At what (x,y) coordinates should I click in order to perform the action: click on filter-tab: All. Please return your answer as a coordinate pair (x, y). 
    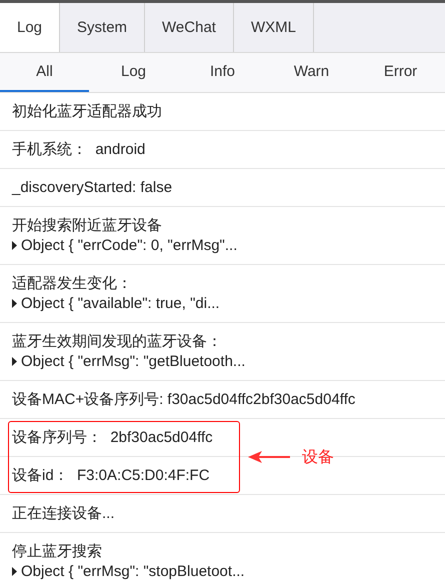
    Looking at the image, I should click on (44, 72).